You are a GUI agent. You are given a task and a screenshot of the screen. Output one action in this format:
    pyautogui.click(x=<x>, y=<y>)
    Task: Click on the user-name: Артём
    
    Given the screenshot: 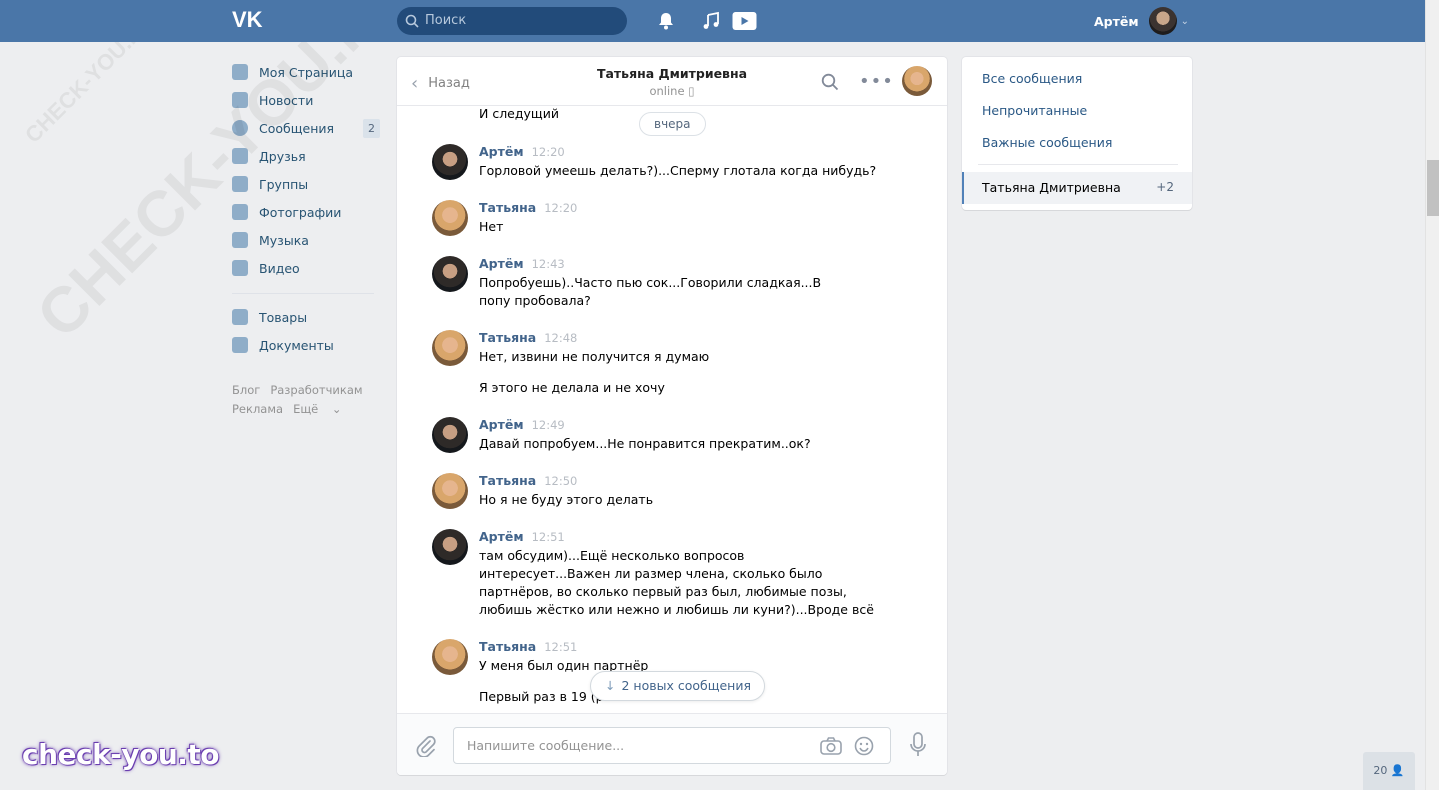 What is the action you would take?
    pyautogui.click(x=1116, y=21)
    